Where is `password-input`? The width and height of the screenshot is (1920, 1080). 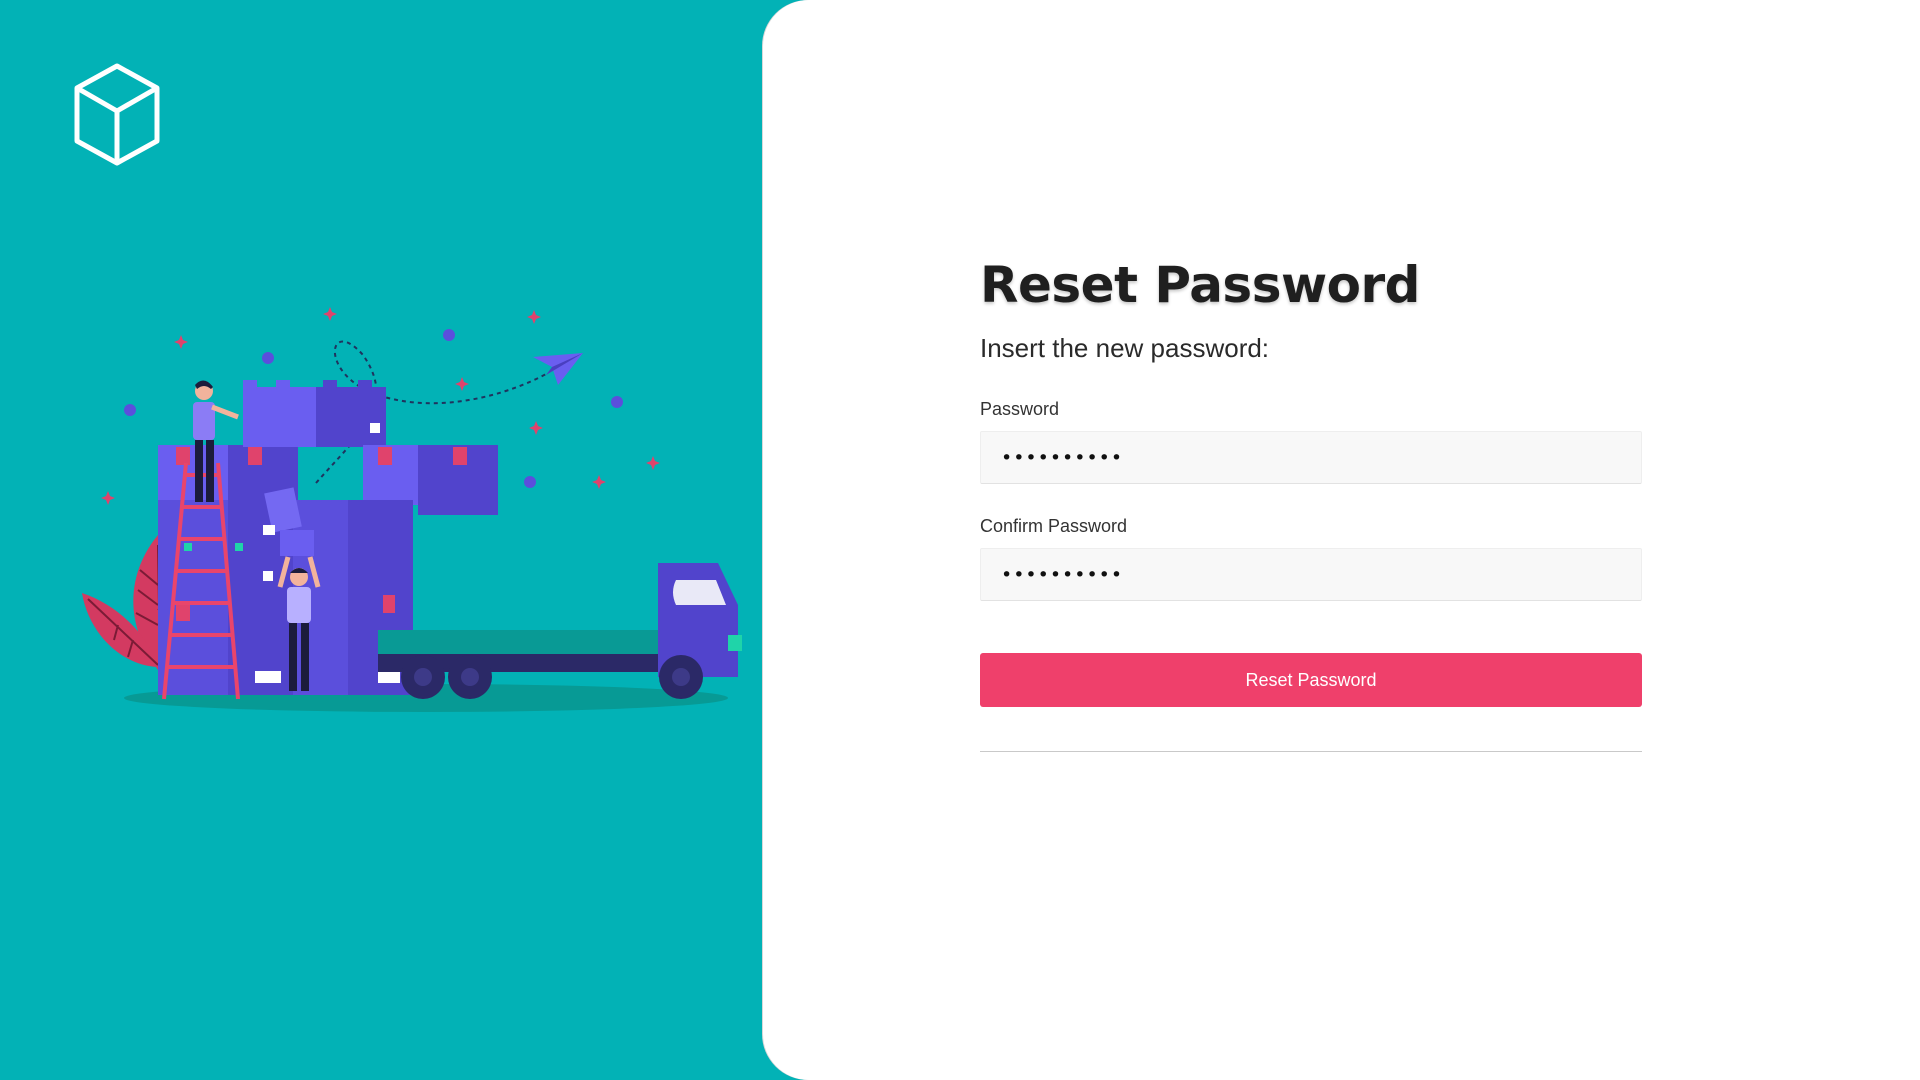
password-input is located at coordinates (1311, 457).